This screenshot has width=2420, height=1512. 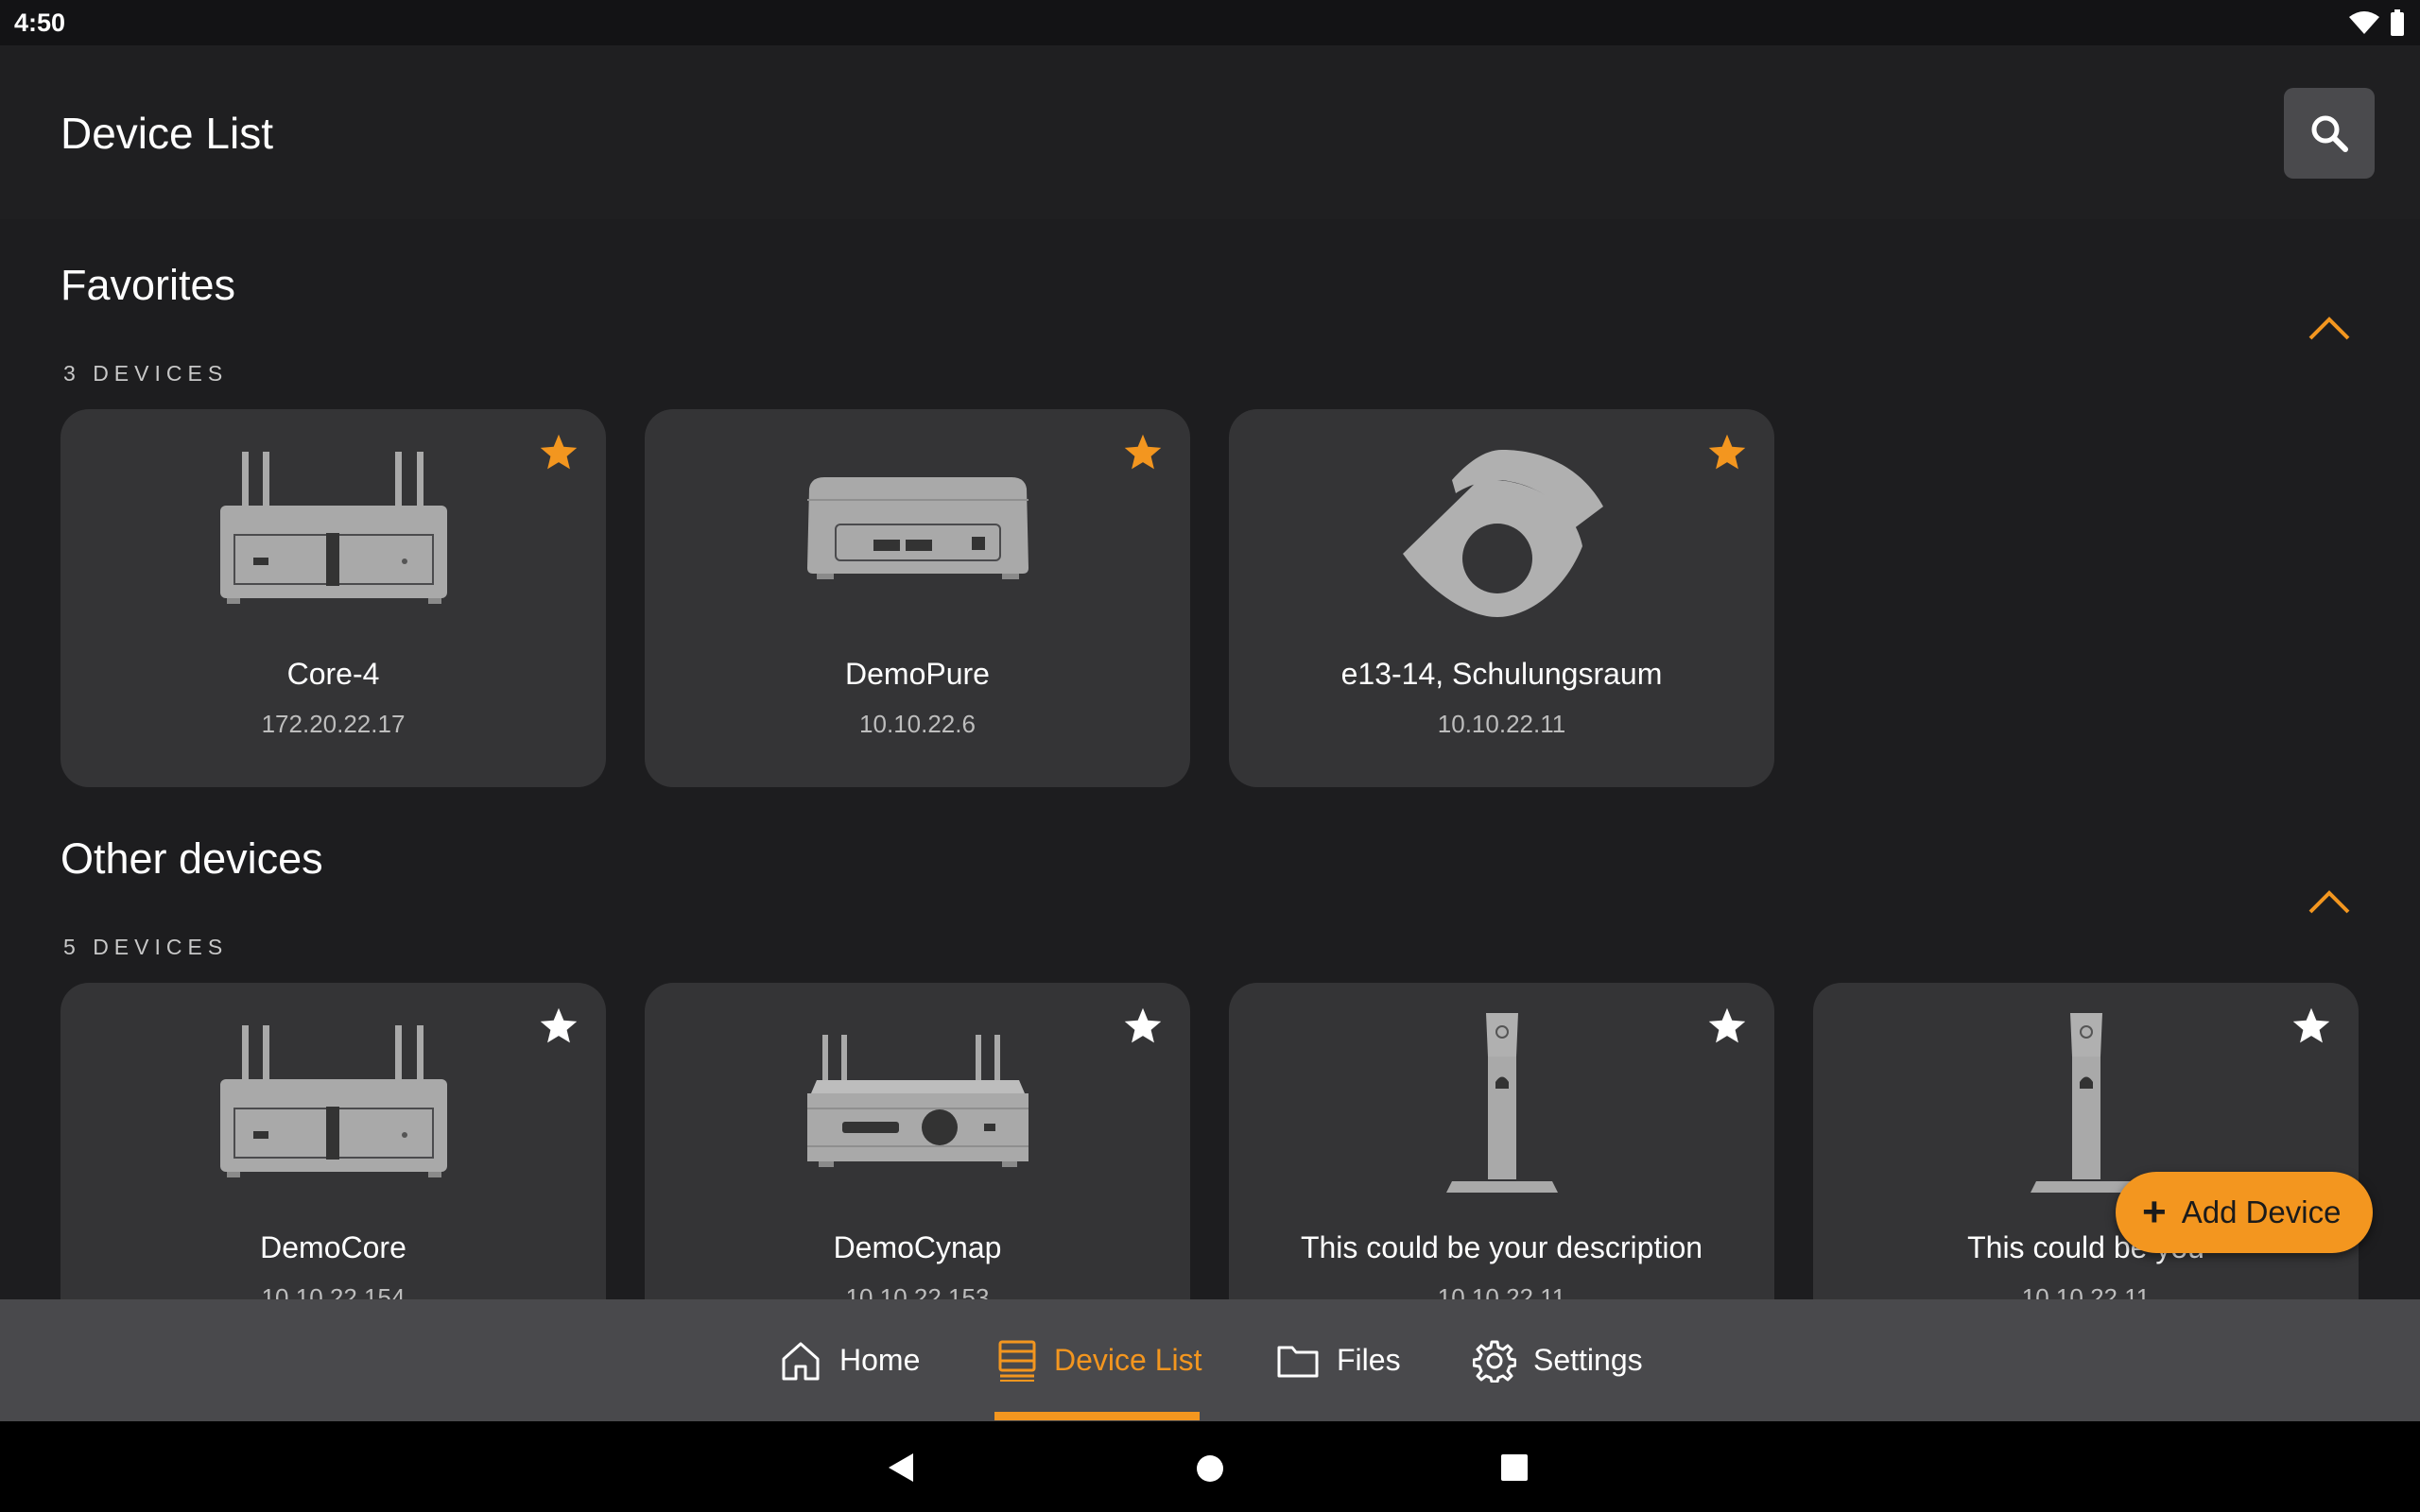 What do you see at coordinates (1210, 132) in the screenshot?
I see `app-header: Device List` at bounding box center [1210, 132].